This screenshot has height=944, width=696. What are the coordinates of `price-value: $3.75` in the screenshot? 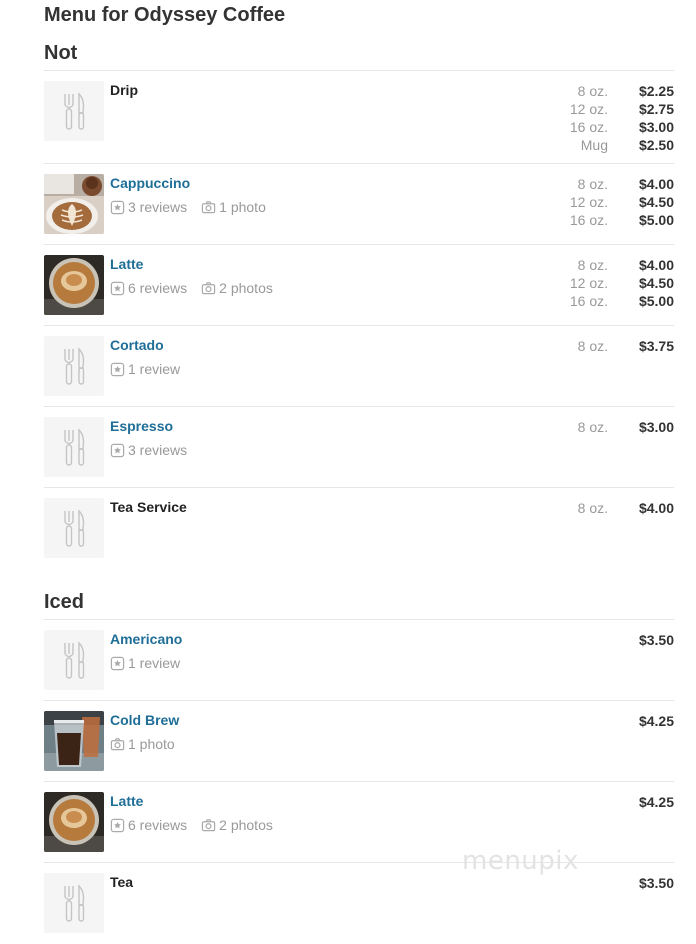 It's located at (656, 346).